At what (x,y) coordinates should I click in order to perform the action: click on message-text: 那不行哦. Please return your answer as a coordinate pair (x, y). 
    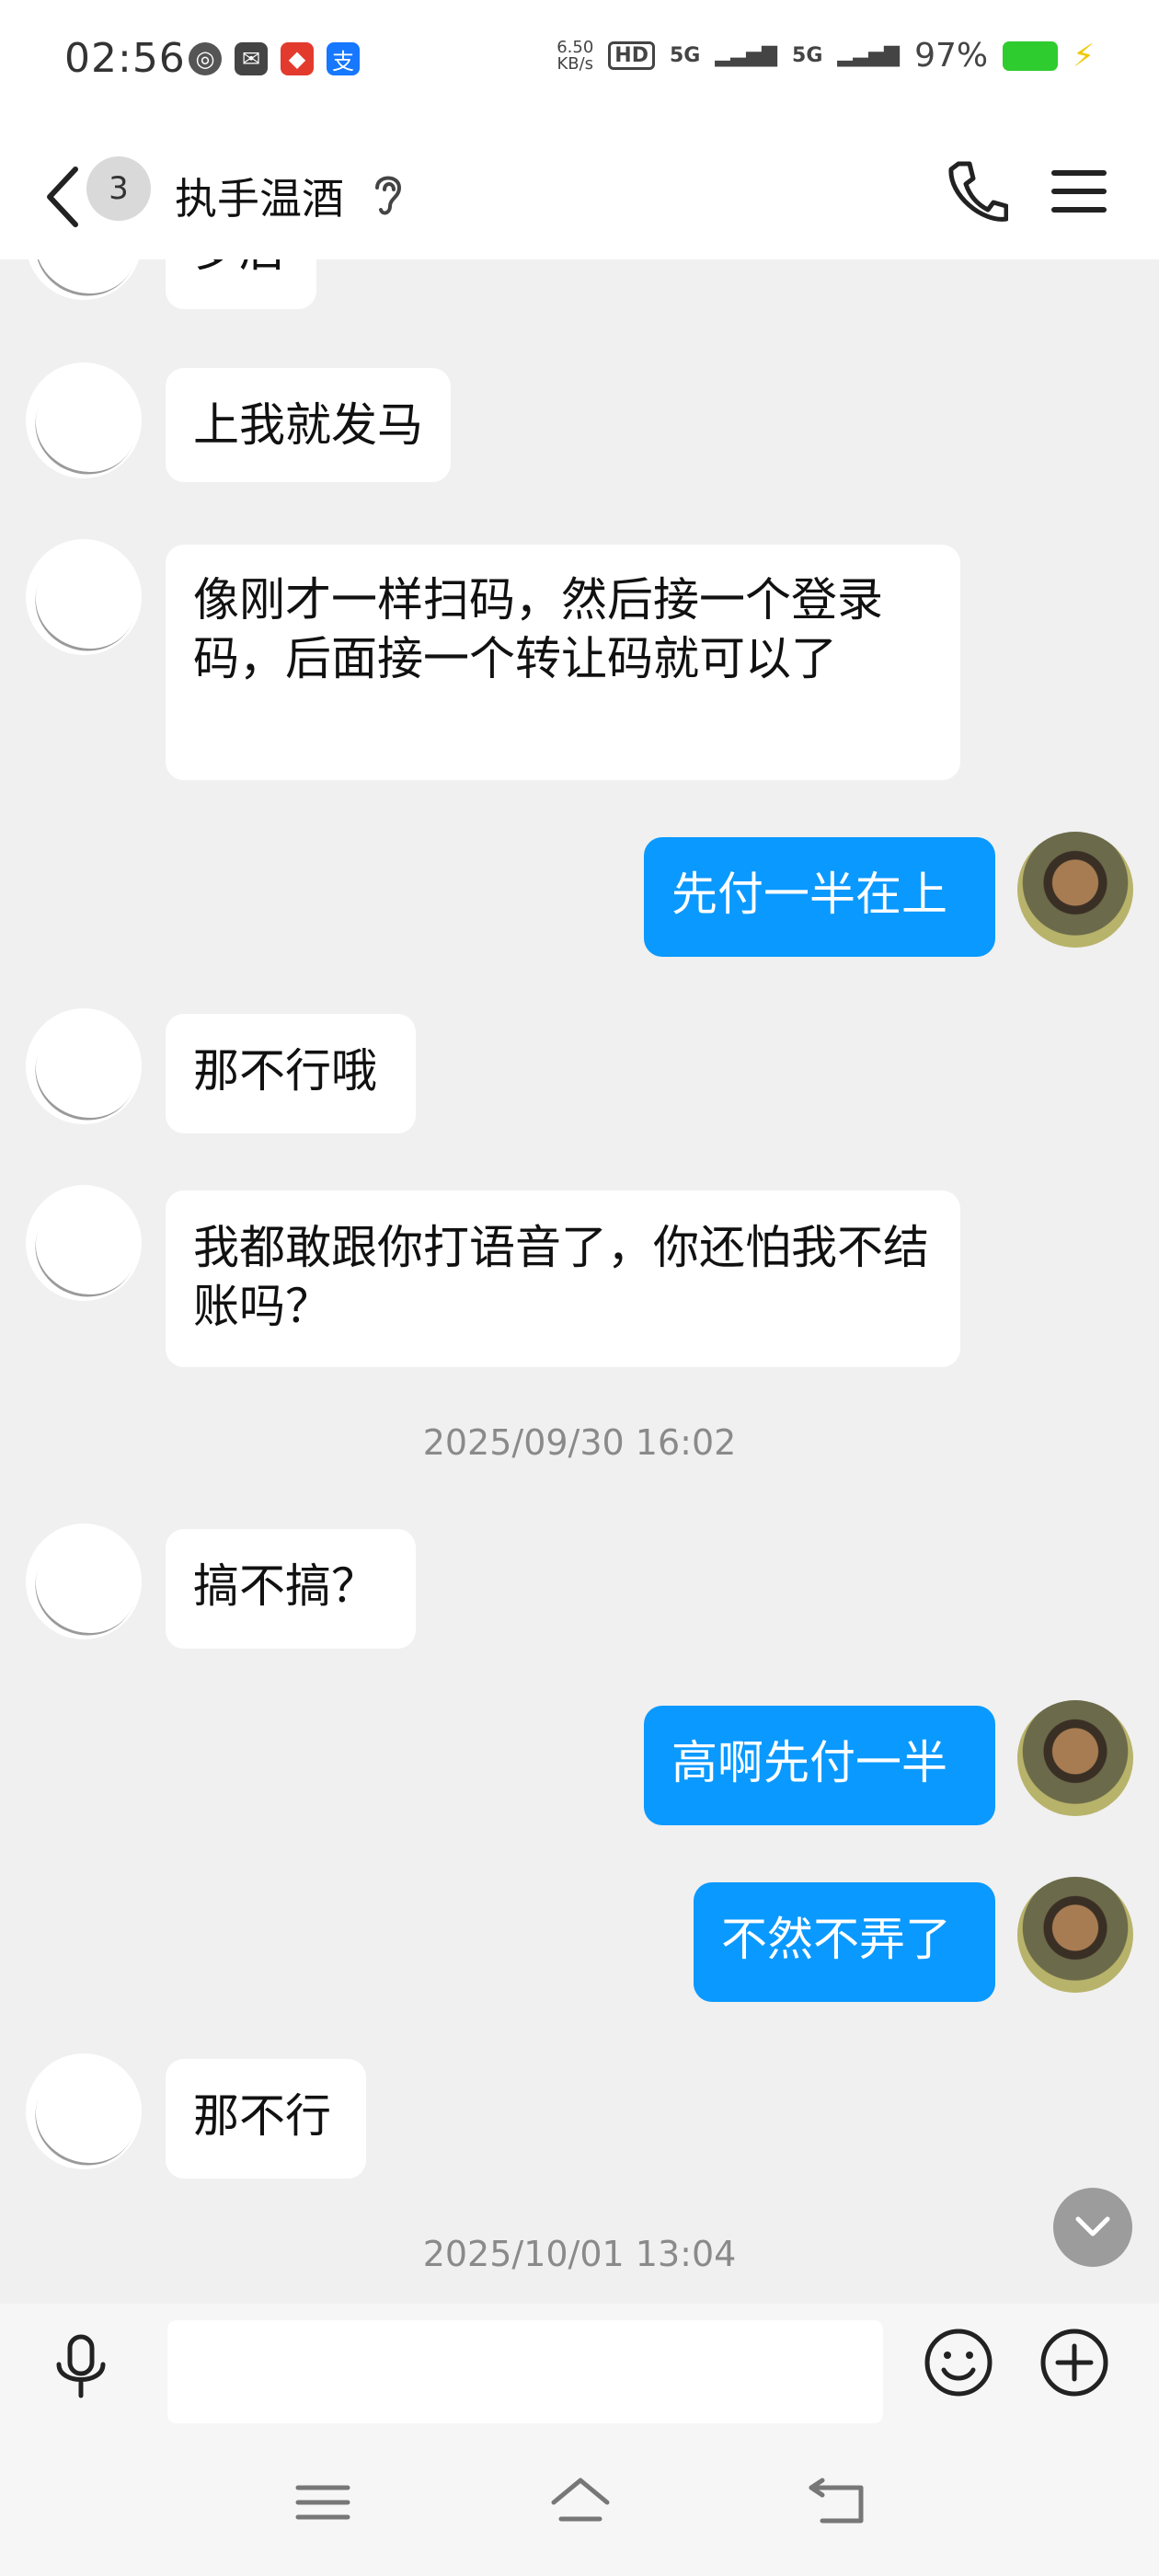
    Looking at the image, I should click on (285, 1071).